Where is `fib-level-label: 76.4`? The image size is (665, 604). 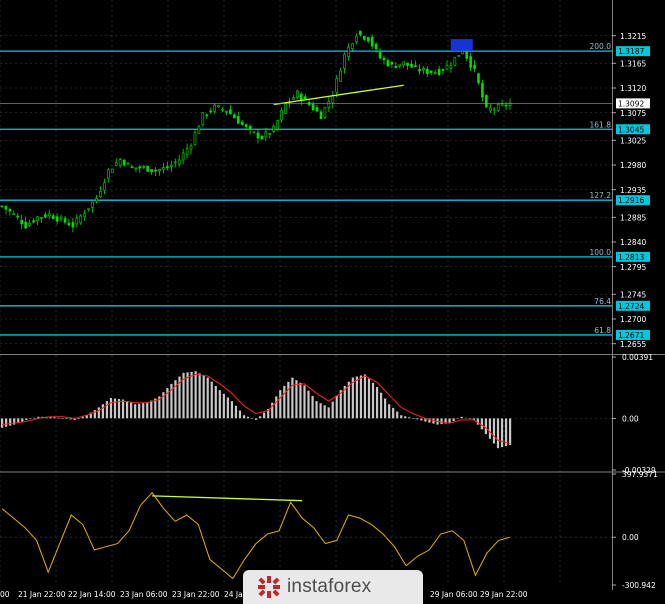
fib-level-label: 76.4 is located at coordinates (602, 301).